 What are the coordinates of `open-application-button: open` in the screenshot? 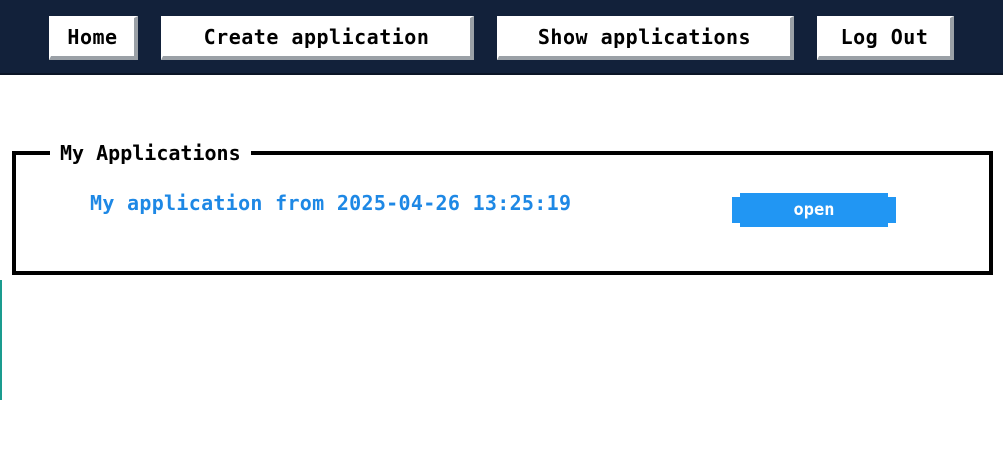 It's located at (814, 210).